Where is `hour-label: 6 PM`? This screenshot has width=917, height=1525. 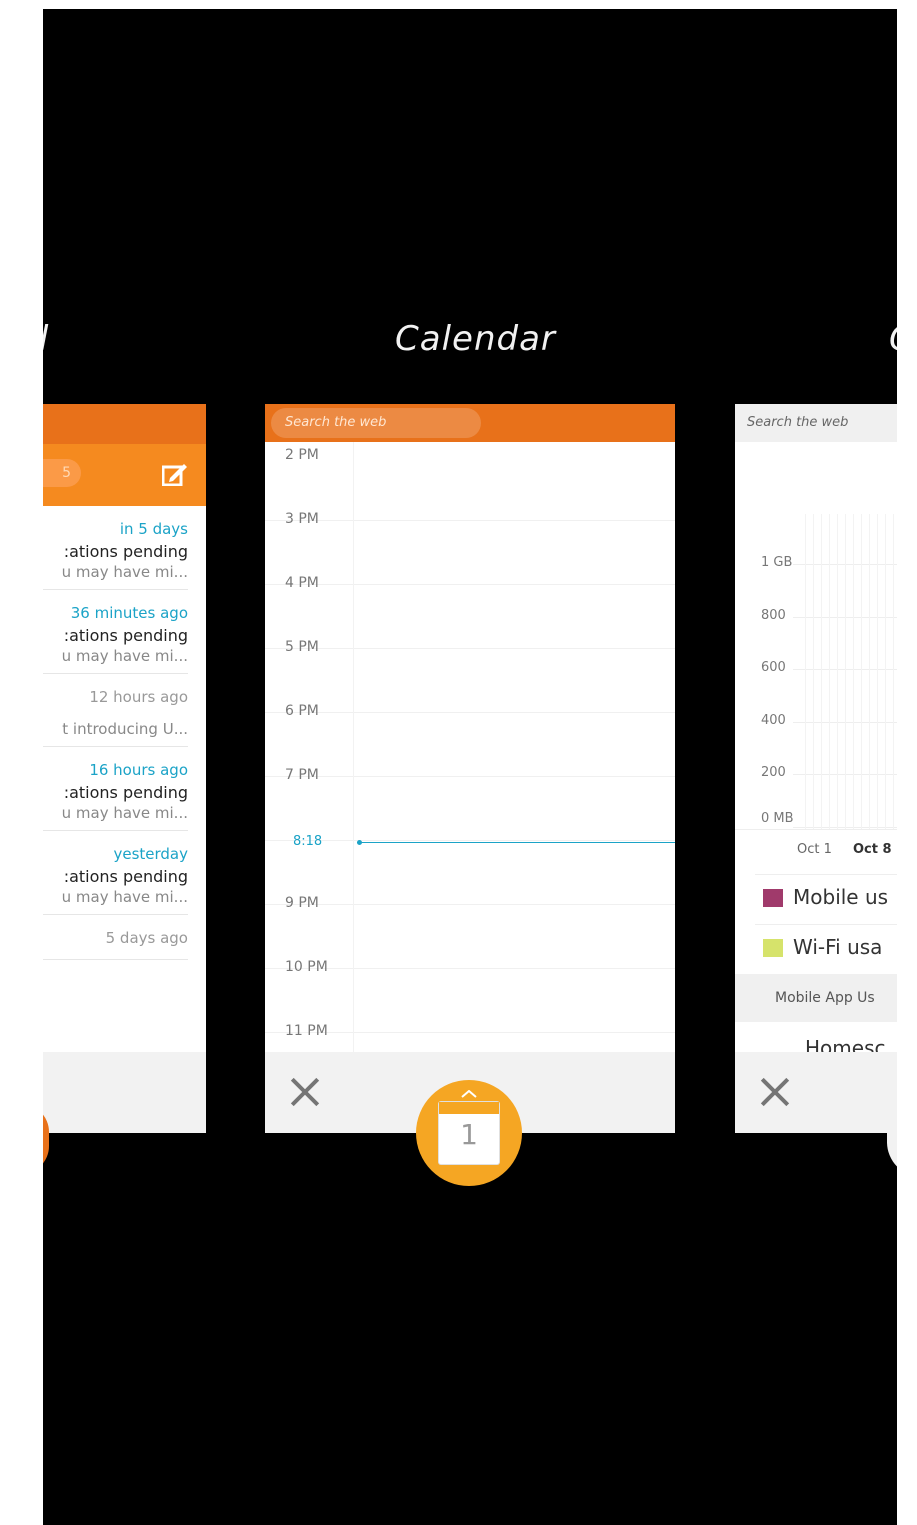 hour-label: 6 PM is located at coordinates (302, 711).